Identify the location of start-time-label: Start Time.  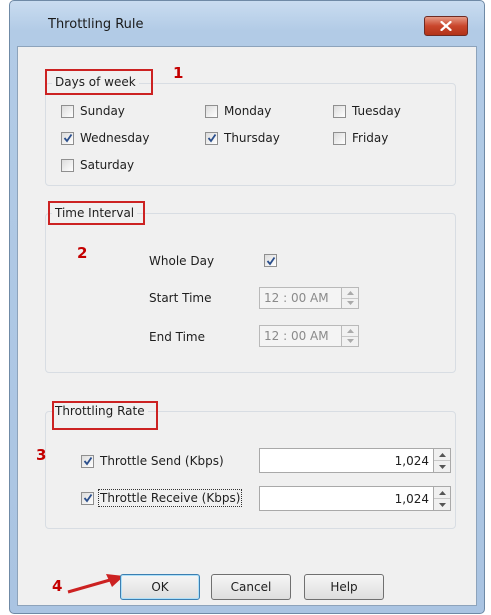
(180, 298).